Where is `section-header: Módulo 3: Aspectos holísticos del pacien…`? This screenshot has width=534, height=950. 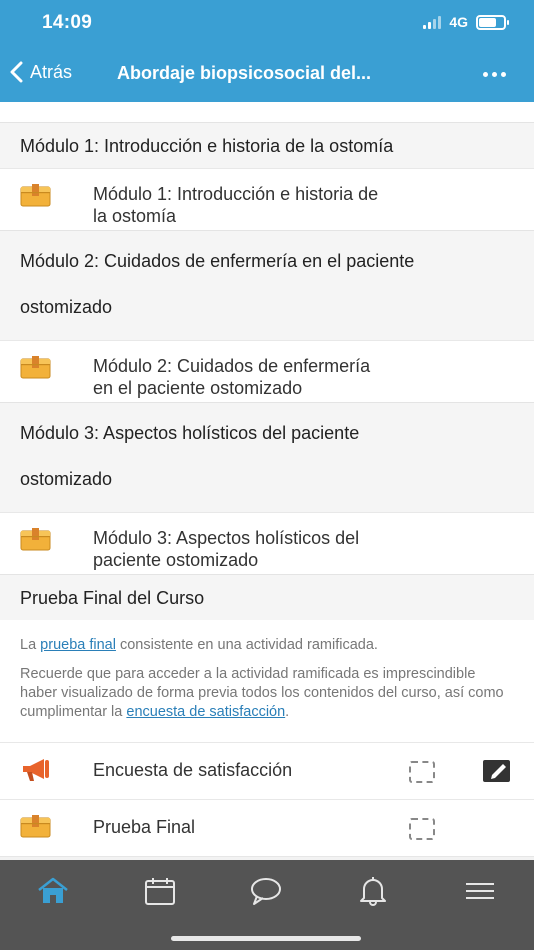 section-header: Módulo 3: Aspectos holísticos del pacien… is located at coordinates (267, 457).